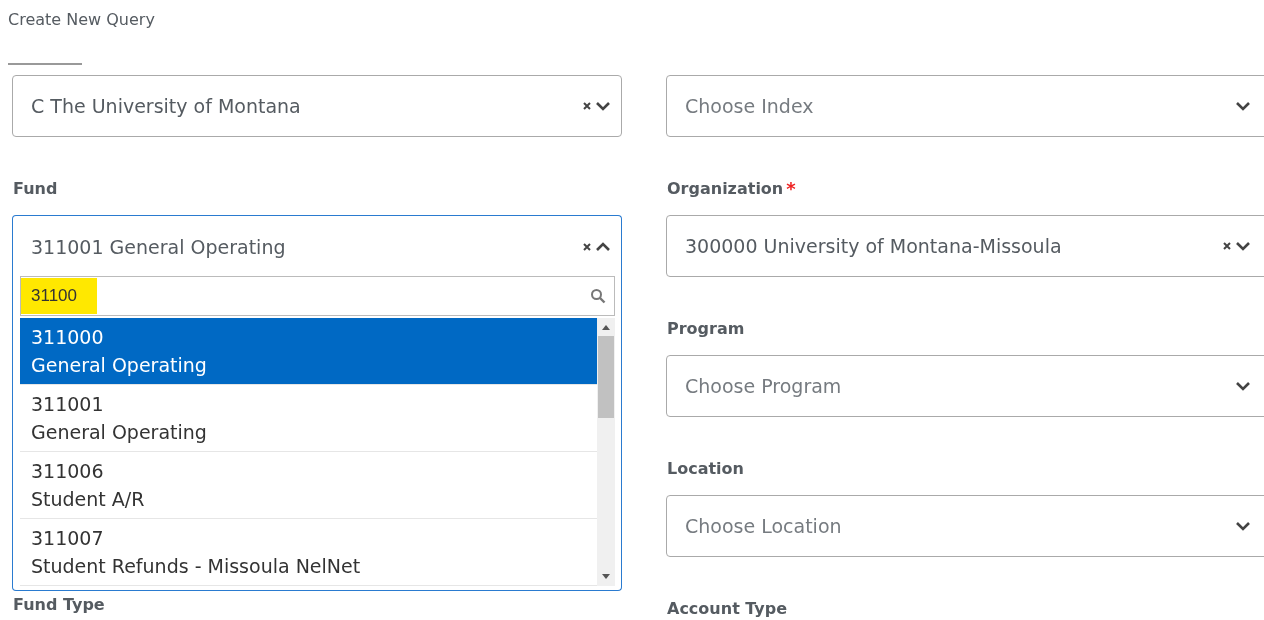 The width and height of the screenshot is (1264, 620). What do you see at coordinates (965, 246) in the screenshot?
I see `select-field: 300000 University of Montana-Missoula` at bounding box center [965, 246].